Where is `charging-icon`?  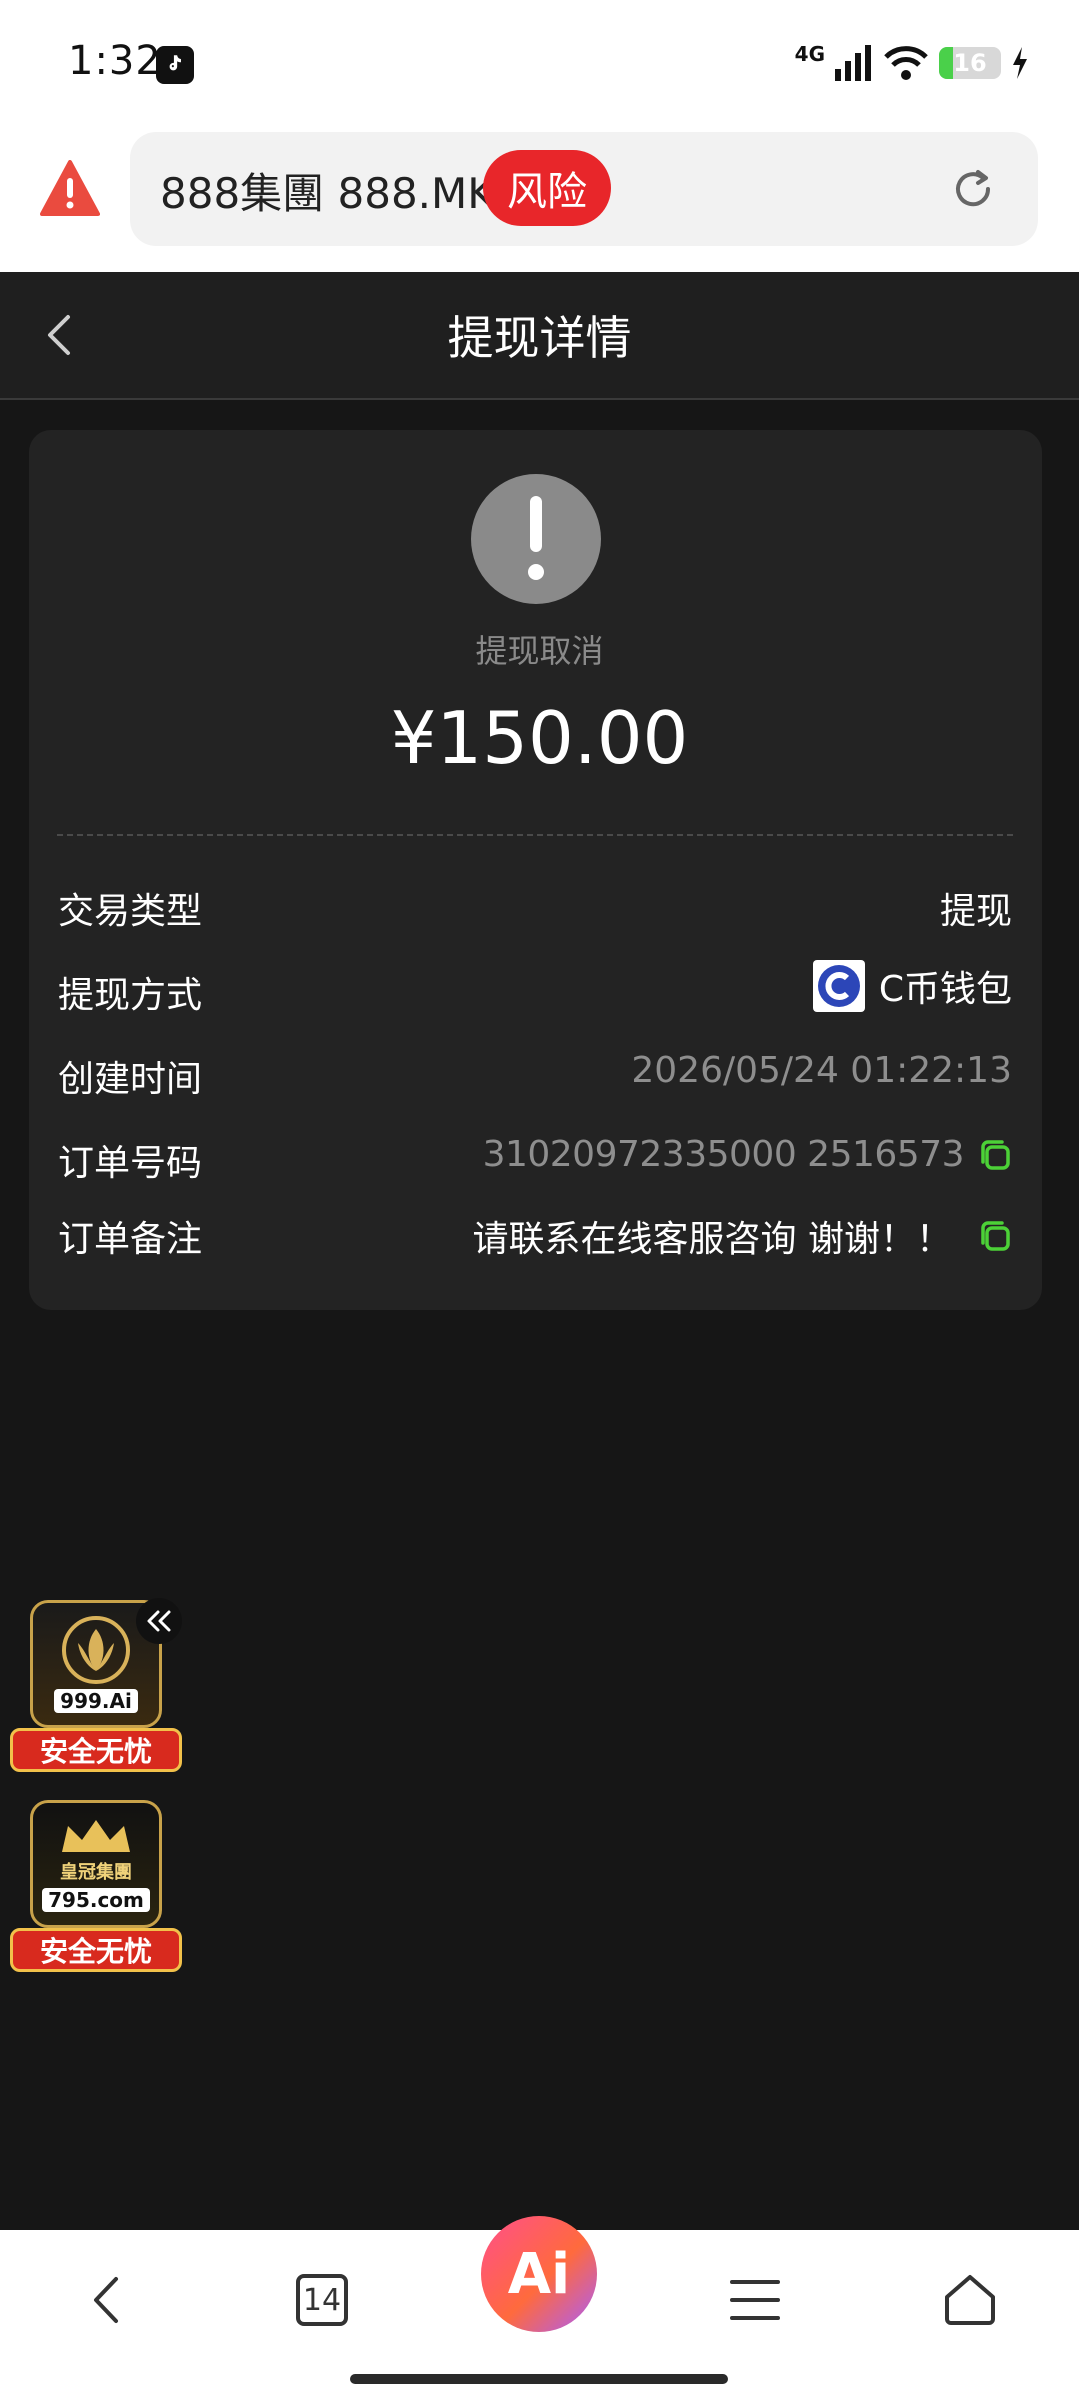
charging-icon is located at coordinates (1020, 63).